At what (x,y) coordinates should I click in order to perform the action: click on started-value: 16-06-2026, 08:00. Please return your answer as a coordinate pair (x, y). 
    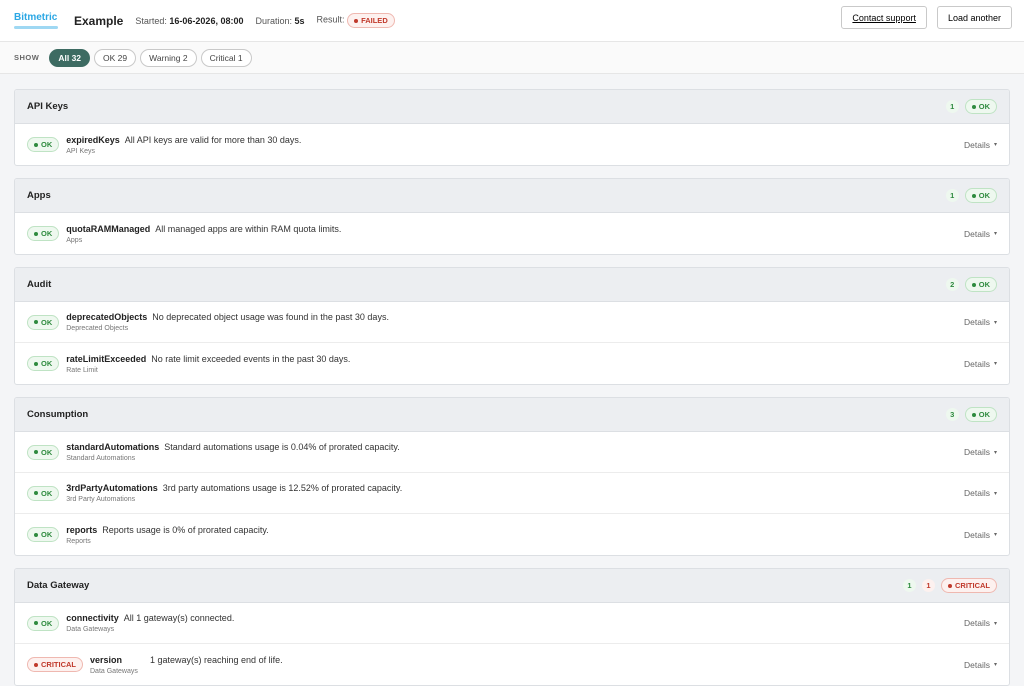
    Looking at the image, I should click on (206, 20).